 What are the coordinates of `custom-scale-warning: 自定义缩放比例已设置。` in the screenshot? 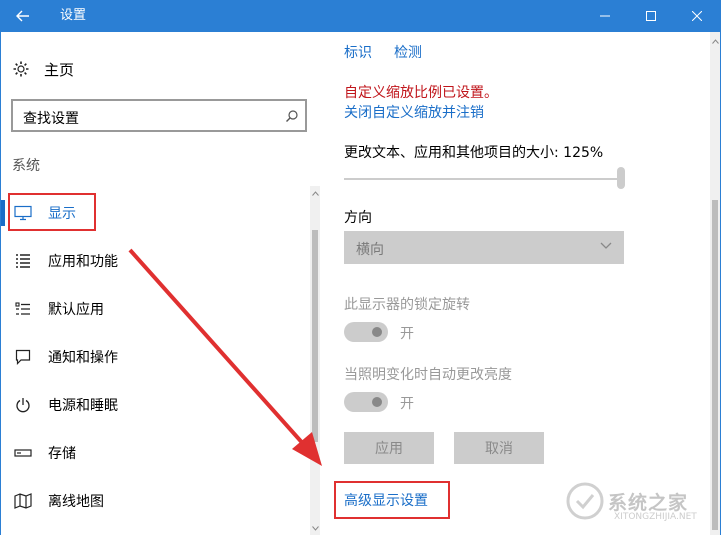 It's located at (421, 93).